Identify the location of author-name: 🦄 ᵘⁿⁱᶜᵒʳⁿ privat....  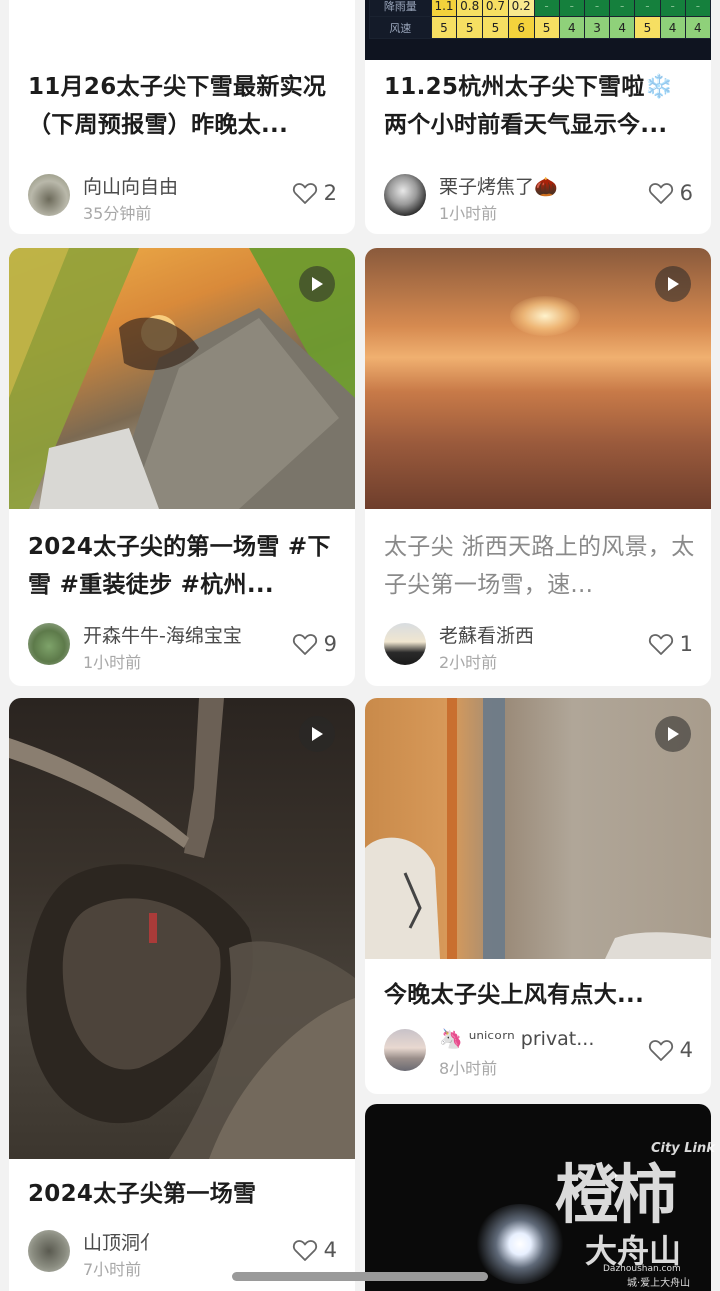
(516, 1038).